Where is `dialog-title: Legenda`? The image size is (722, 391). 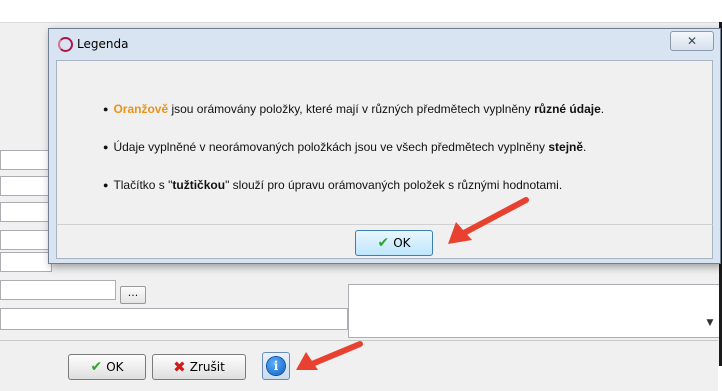 dialog-title: Legenda is located at coordinates (103, 44).